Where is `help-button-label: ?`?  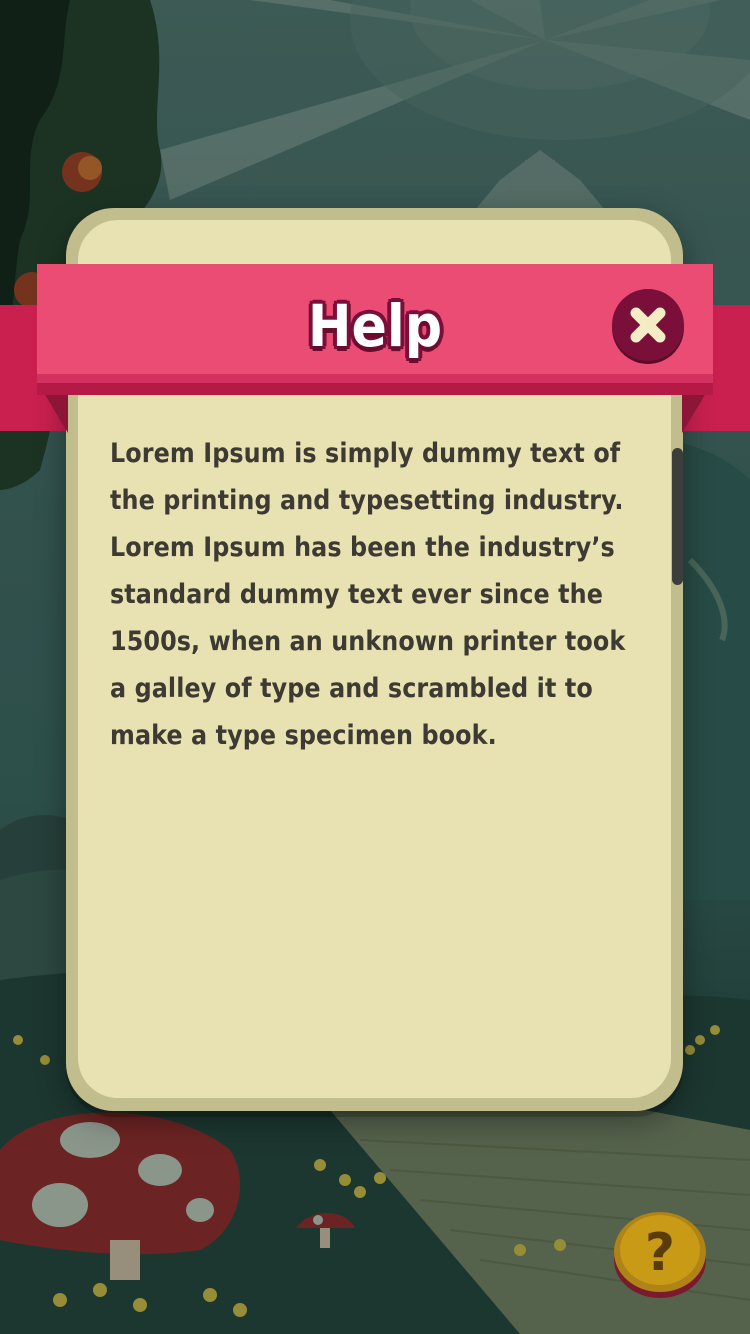
help-button-label: ? is located at coordinates (660, 1253).